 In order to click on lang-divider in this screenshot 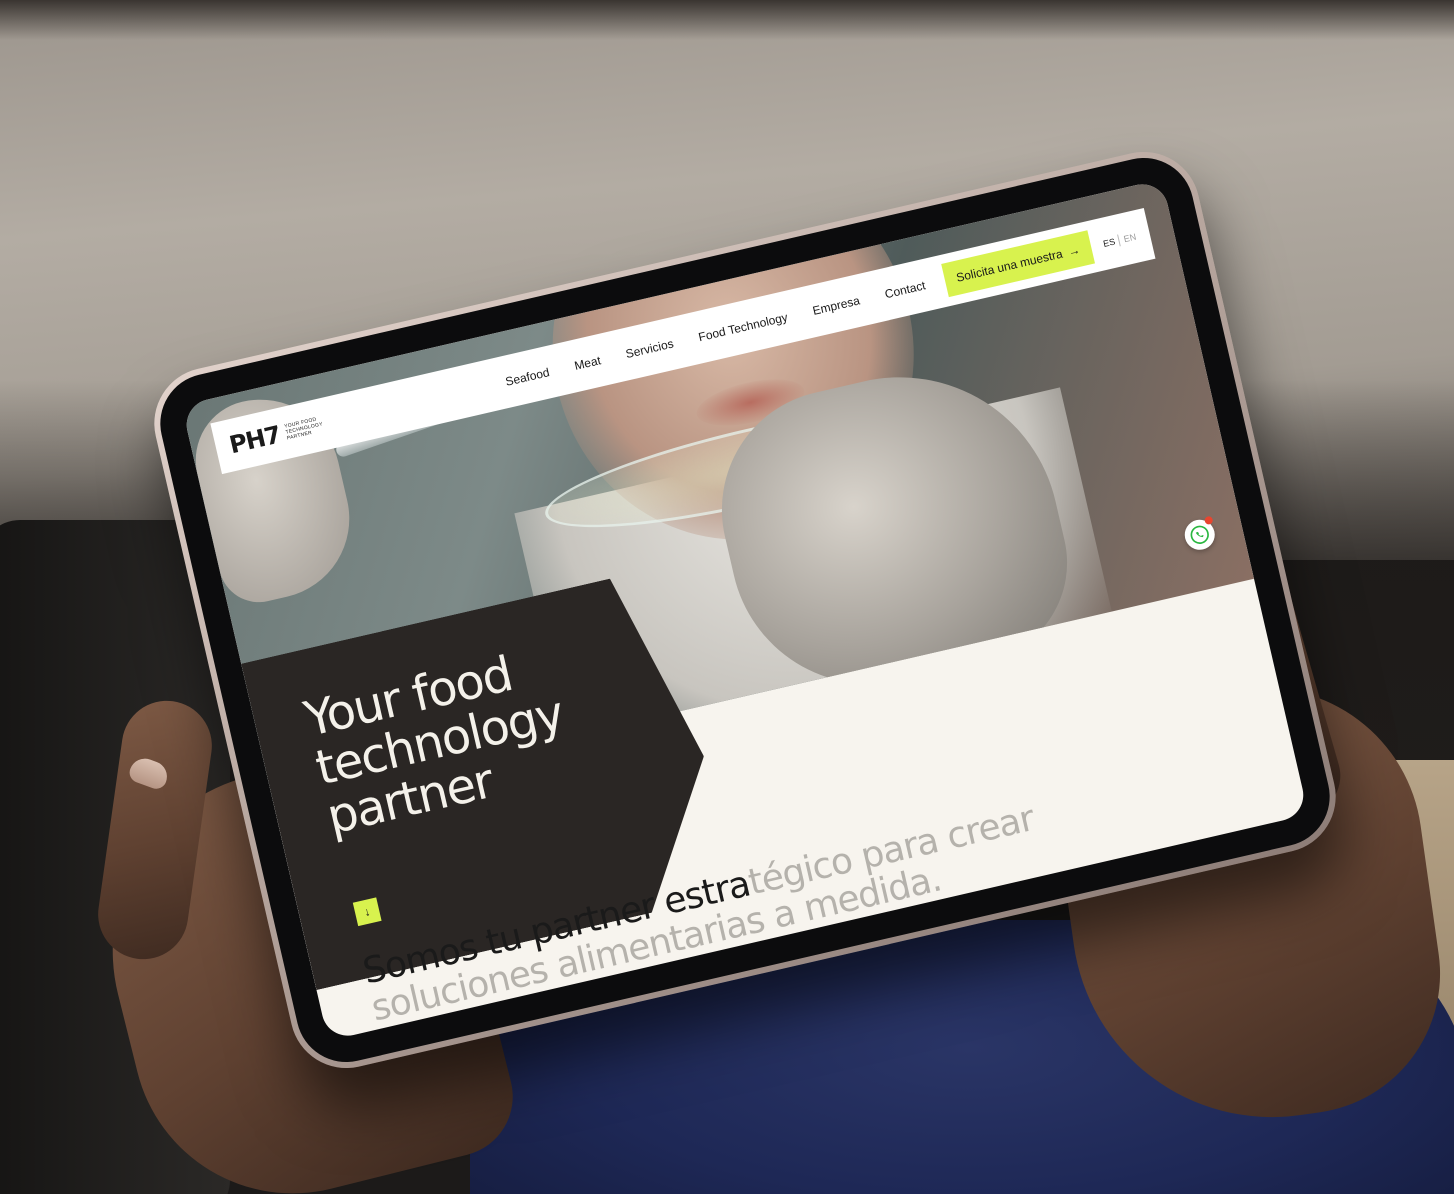, I will do `click(1119, 240)`.